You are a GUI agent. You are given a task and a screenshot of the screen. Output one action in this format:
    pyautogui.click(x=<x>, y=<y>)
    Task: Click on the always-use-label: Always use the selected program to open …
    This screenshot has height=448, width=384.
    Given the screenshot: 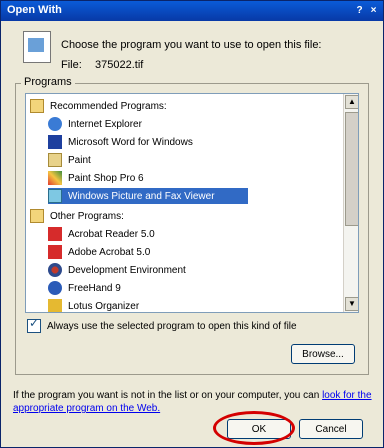 What is the action you would take?
    pyautogui.click(x=172, y=326)
    